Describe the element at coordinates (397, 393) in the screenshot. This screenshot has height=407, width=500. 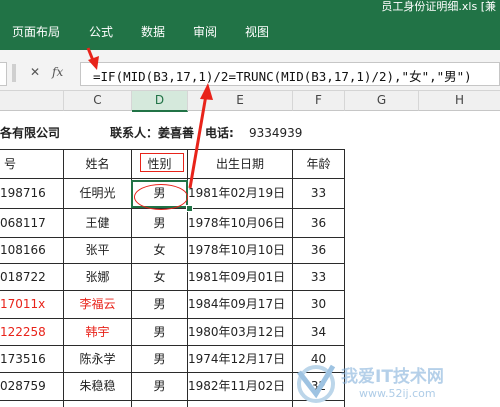
I see `watermark-url: www.52ij.com` at that location.